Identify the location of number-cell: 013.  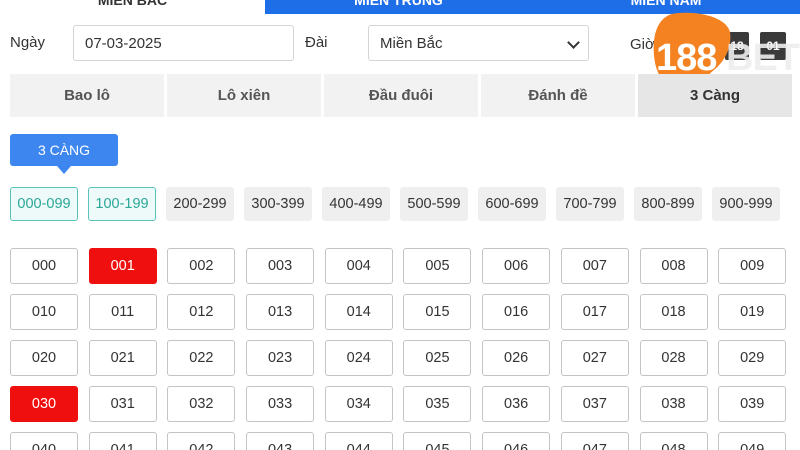
(280, 312).